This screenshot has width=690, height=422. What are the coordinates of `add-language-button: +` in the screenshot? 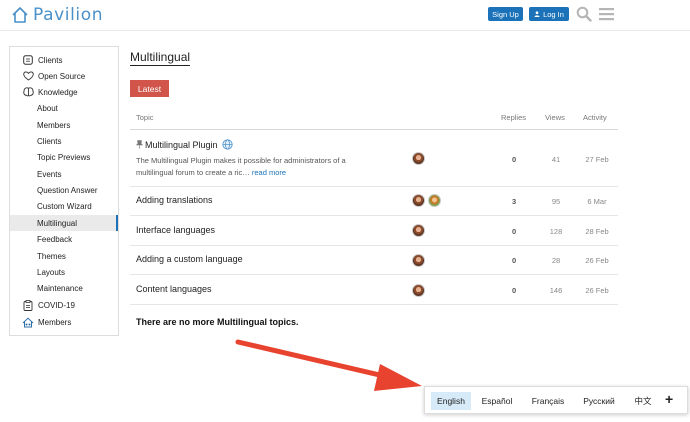 It's located at (669, 399).